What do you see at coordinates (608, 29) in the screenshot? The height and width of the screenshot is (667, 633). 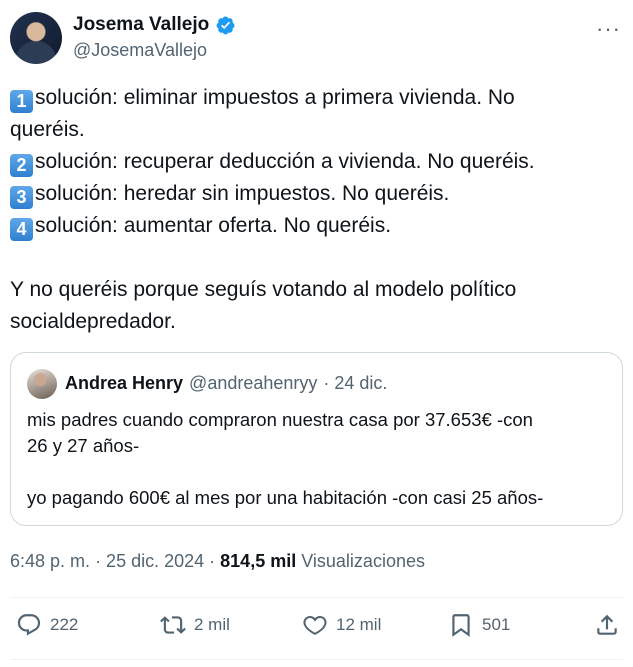 I see `more-options-icon: ···` at bounding box center [608, 29].